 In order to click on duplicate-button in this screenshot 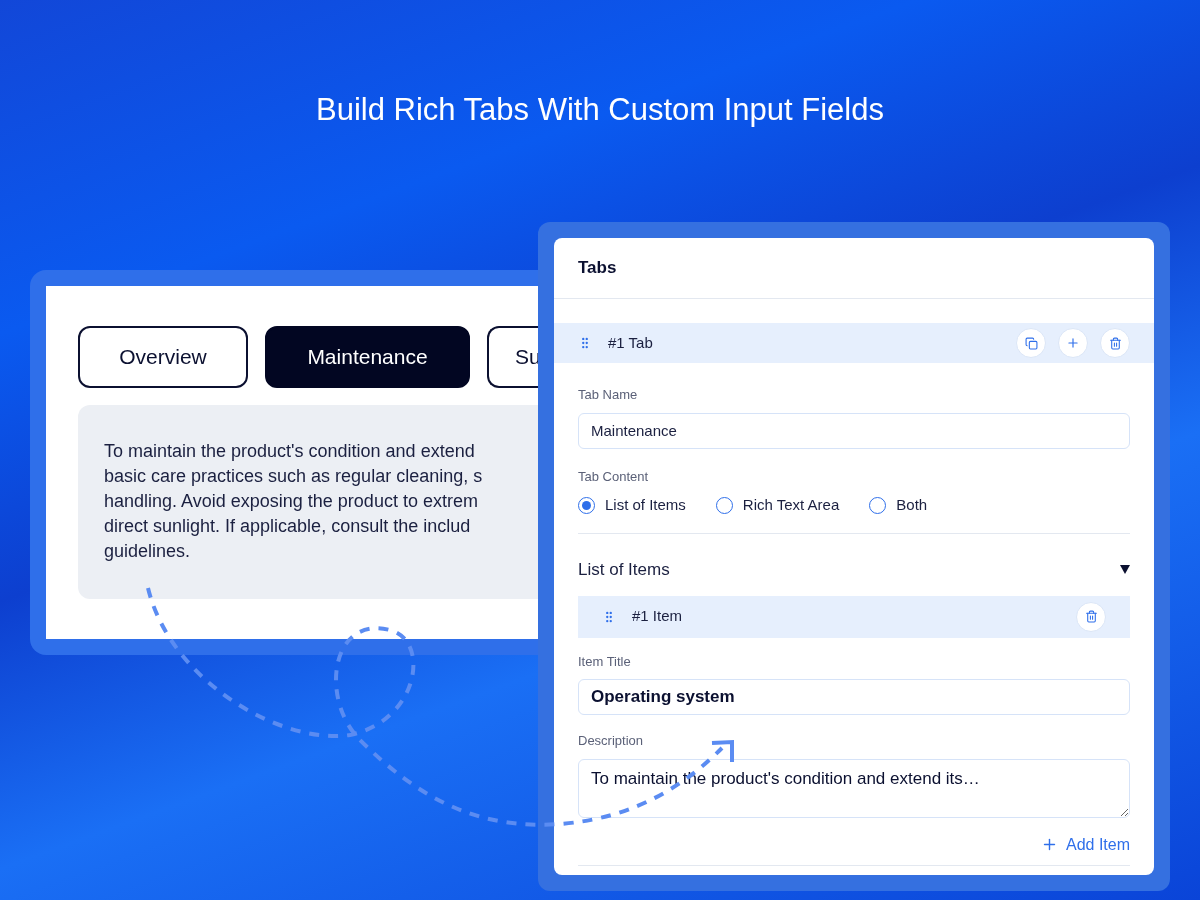, I will do `click(1031, 343)`.